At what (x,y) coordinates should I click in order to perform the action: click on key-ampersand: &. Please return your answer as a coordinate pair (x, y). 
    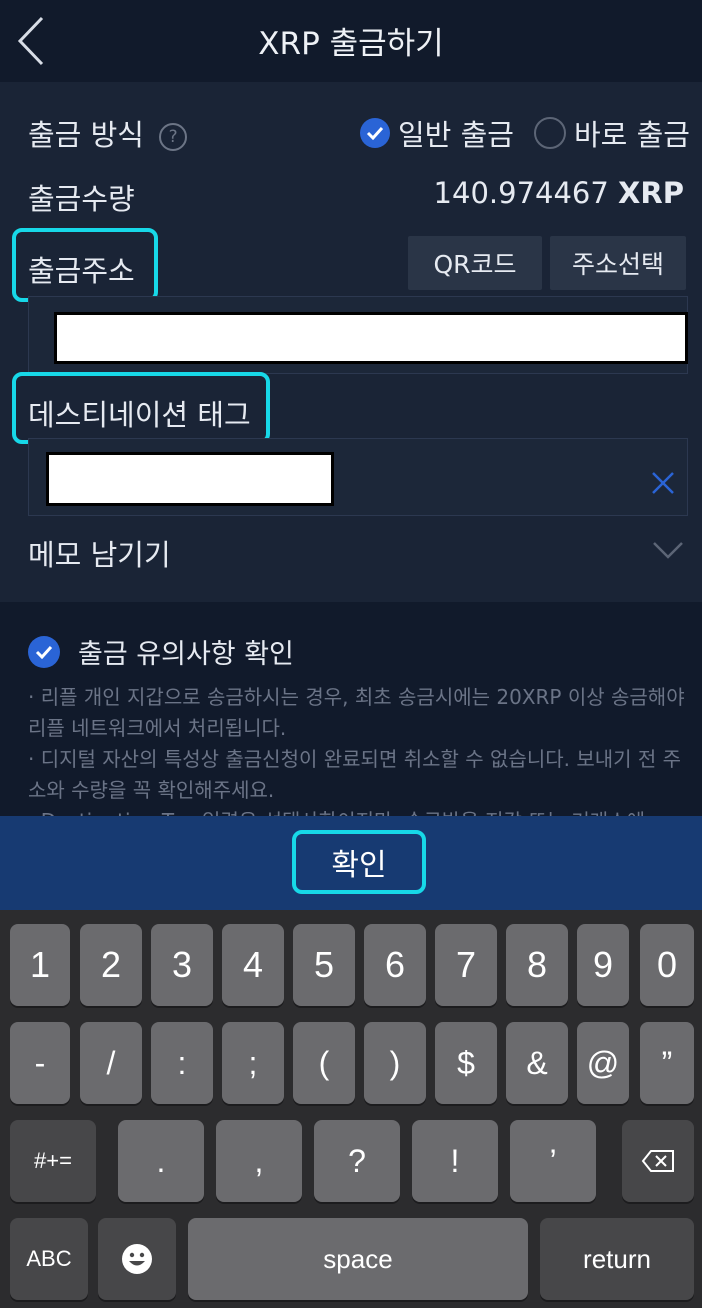
    Looking at the image, I should click on (537, 1063).